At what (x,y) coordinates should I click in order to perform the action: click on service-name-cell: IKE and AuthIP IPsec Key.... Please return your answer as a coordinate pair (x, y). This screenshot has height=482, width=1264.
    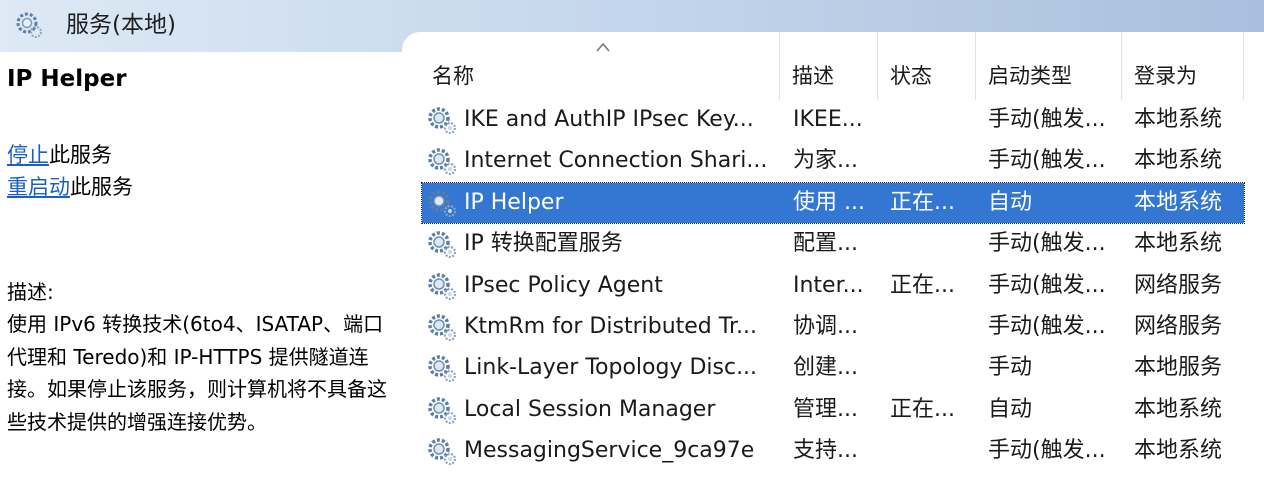
    Looking at the image, I should click on (609, 119).